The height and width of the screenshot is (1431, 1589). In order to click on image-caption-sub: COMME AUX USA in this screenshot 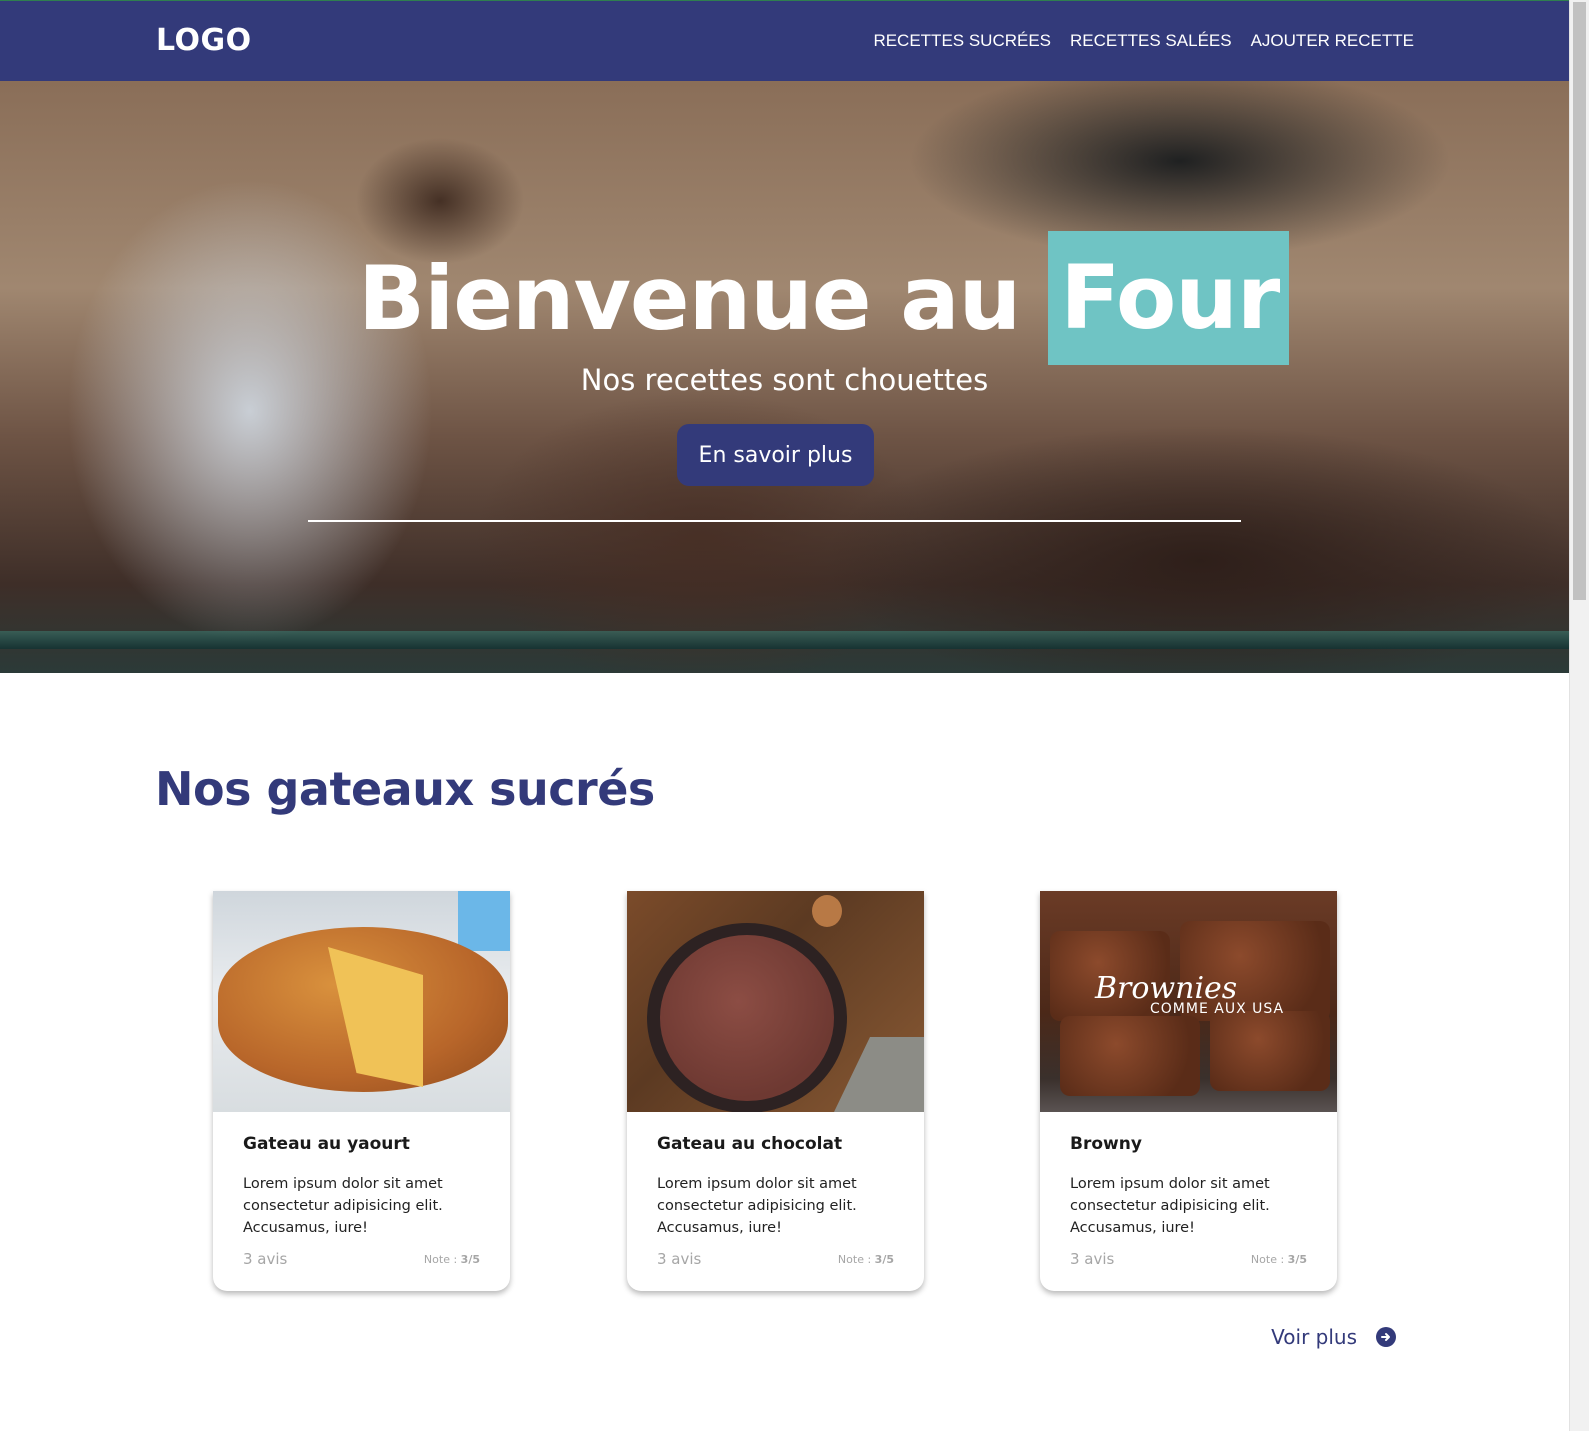, I will do `click(1217, 1009)`.